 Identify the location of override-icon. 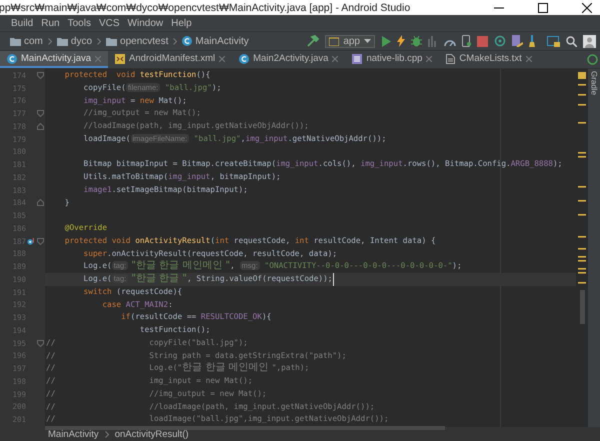
(31, 241).